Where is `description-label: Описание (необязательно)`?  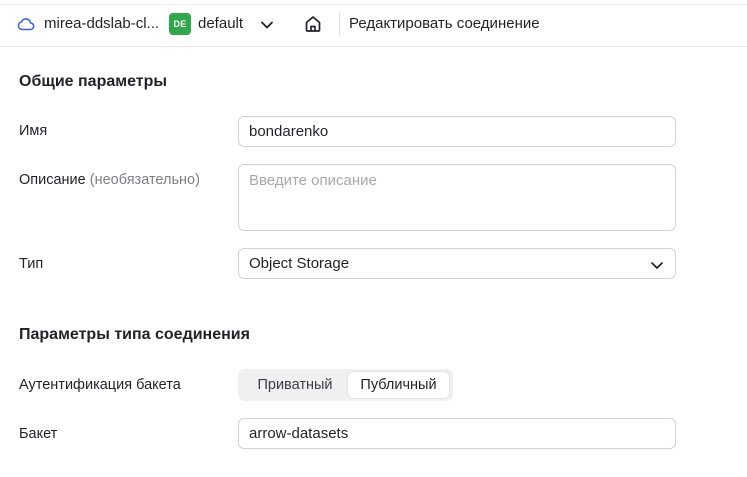 description-label: Описание (необязательно) is located at coordinates (109, 180).